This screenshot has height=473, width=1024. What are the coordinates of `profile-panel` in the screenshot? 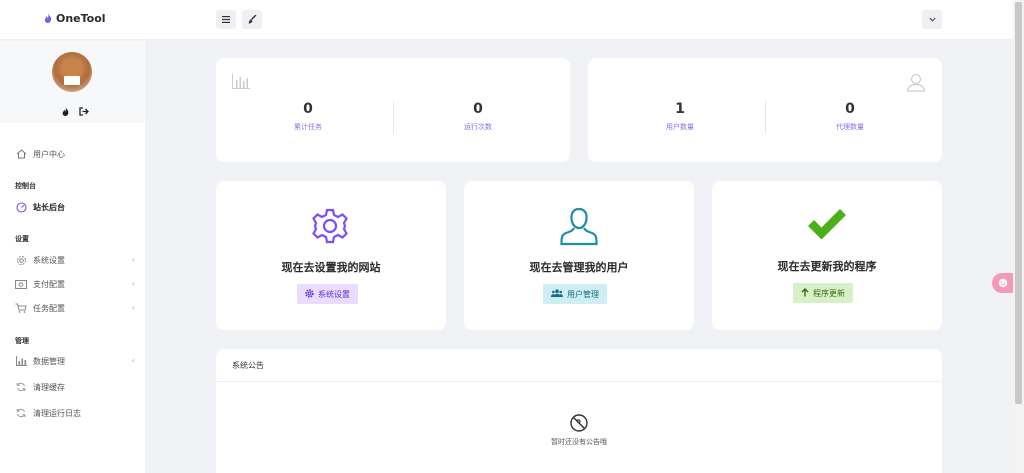 It's located at (72, 82).